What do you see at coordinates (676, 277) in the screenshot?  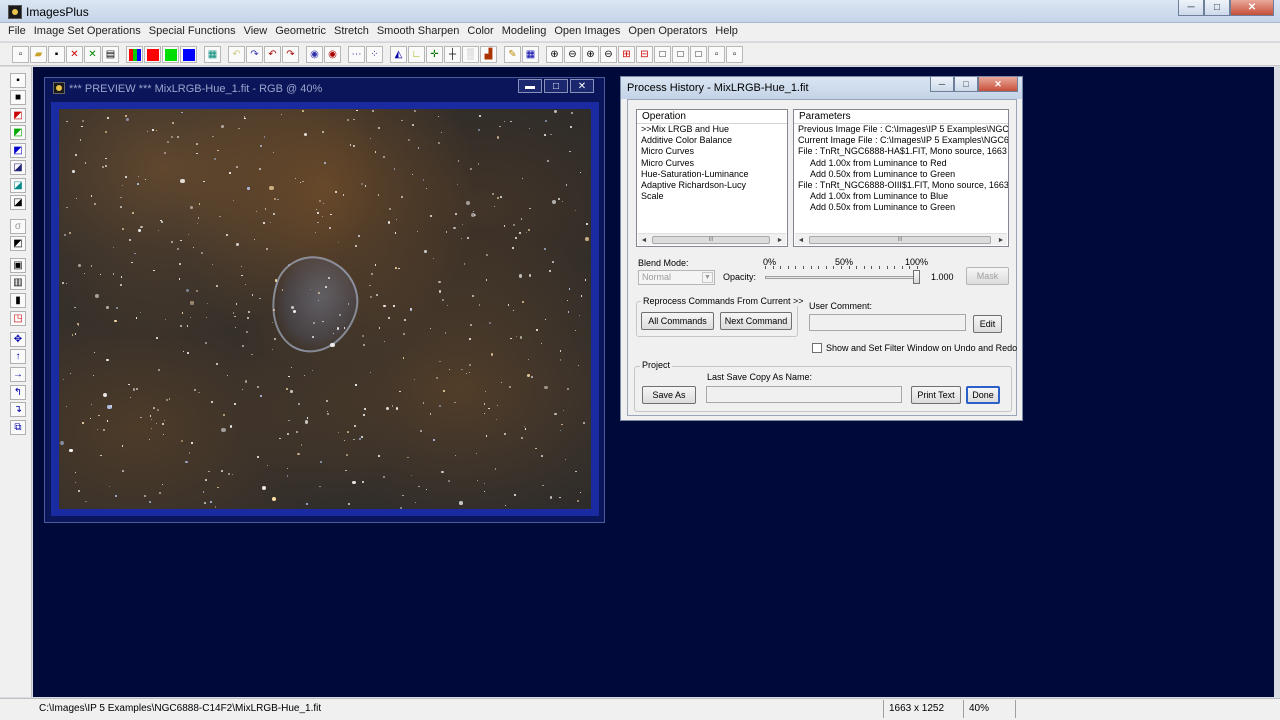 I see `blend-mode-select: Normal ▼` at bounding box center [676, 277].